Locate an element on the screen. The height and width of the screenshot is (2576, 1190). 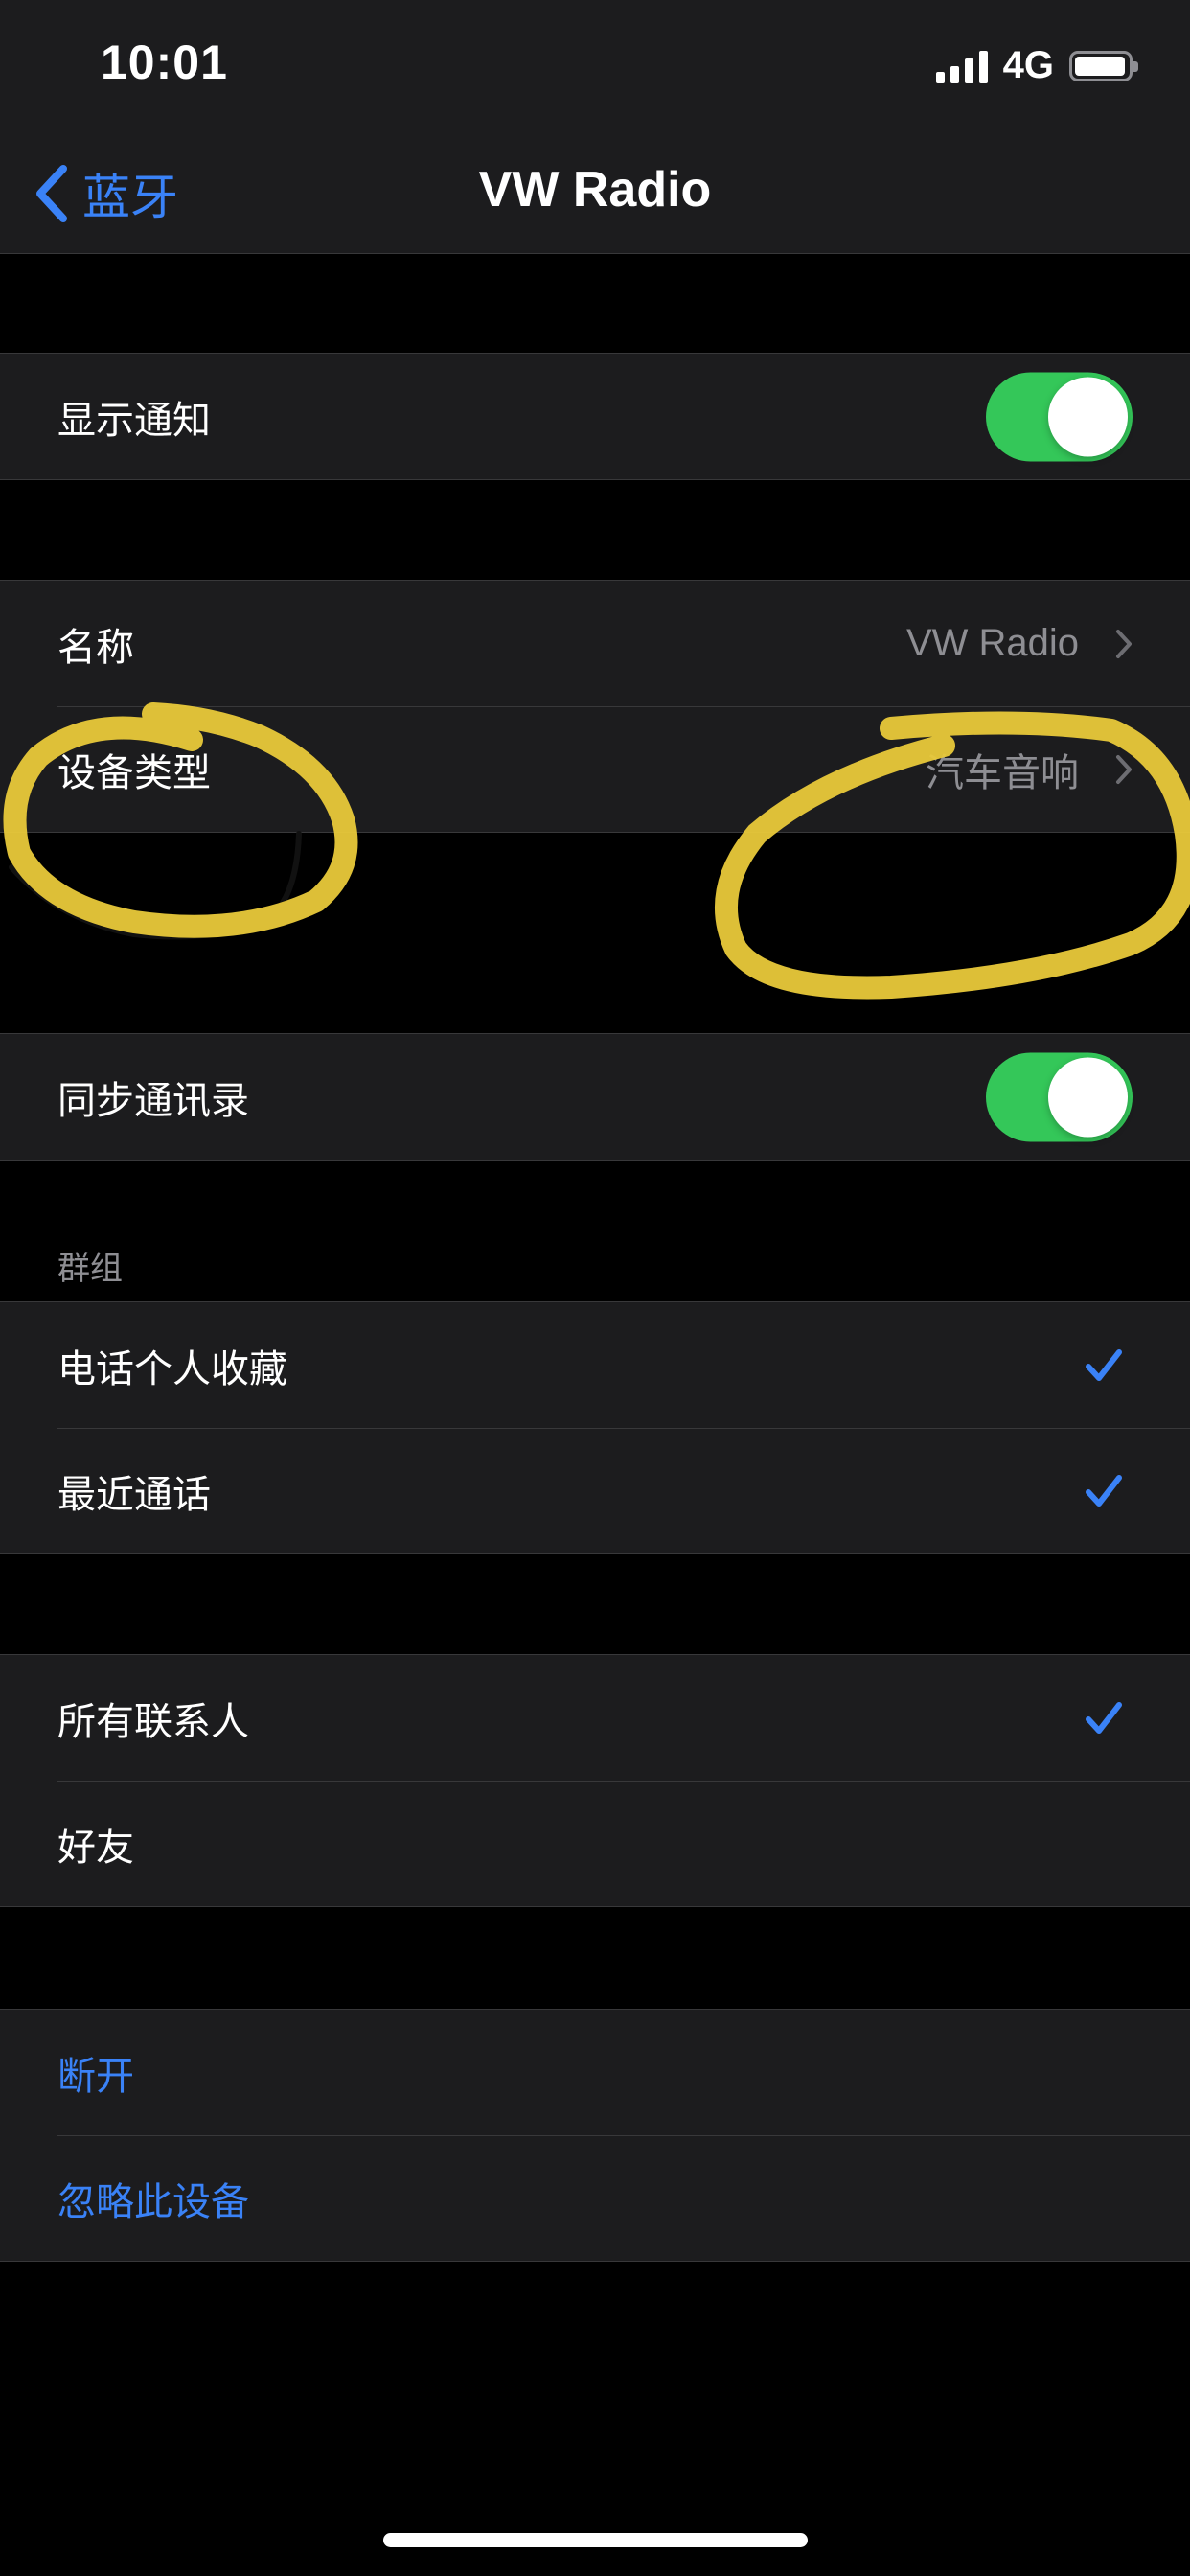
battery-icon is located at coordinates (1103, 65).